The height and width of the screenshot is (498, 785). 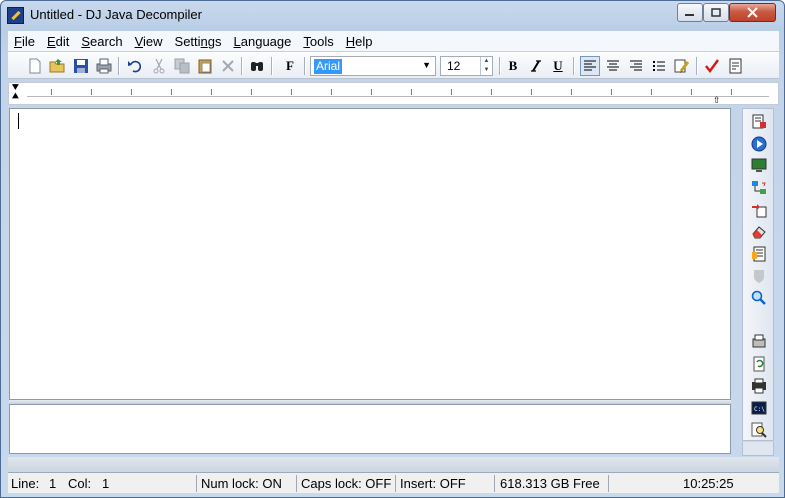 What do you see at coordinates (373, 66) in the screenshot?
I see `font-name-select: Arial ▼` at bounding box center [373, 66].